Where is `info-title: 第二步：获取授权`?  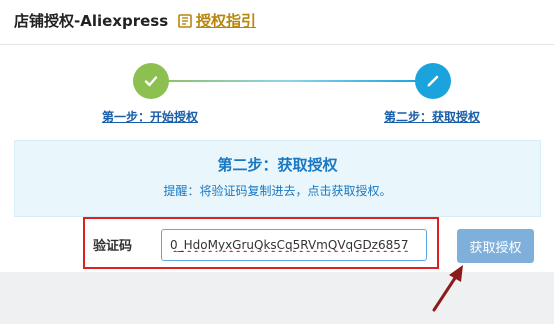 info-title: 第二步：获取授权 is located at coordinates (277, 165).